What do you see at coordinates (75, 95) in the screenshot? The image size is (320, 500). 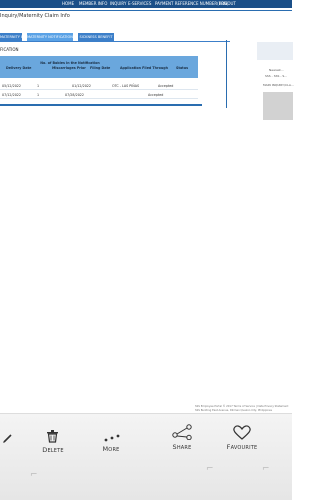 I see `cell-filing-date: 07/28/2022` at bounding box center [75, 95].